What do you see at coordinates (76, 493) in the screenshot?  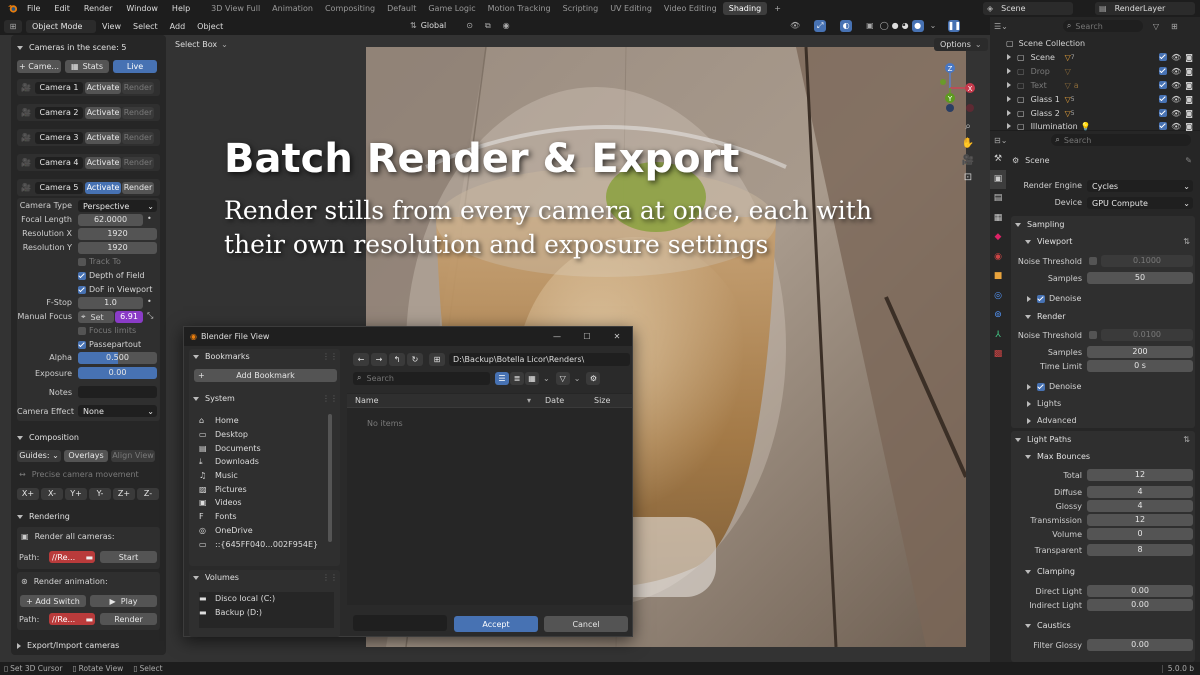 I see `axis-y-plus-button: Y+` at bounding box center [76, 493].